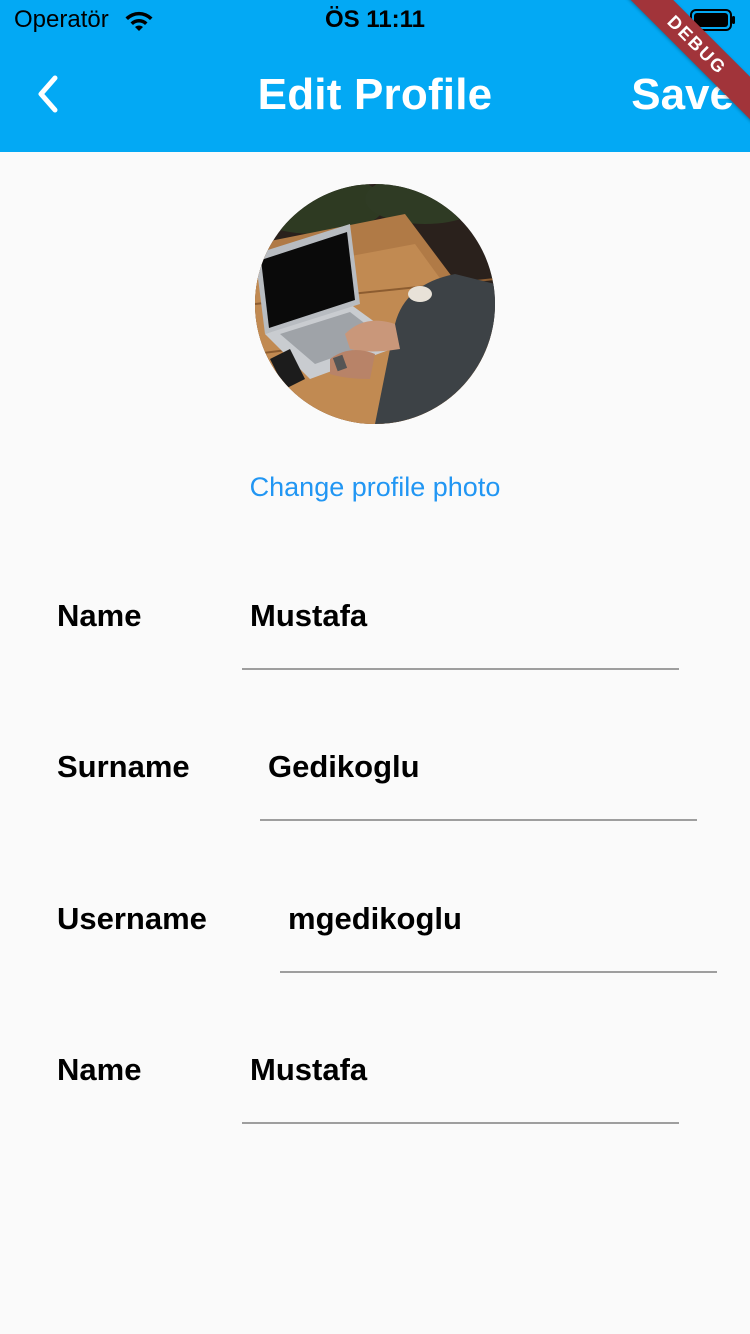 The height and width of the screenshot is (1334, 750). I want to click on surname-field: Gedikoglu, so click(478, 777).